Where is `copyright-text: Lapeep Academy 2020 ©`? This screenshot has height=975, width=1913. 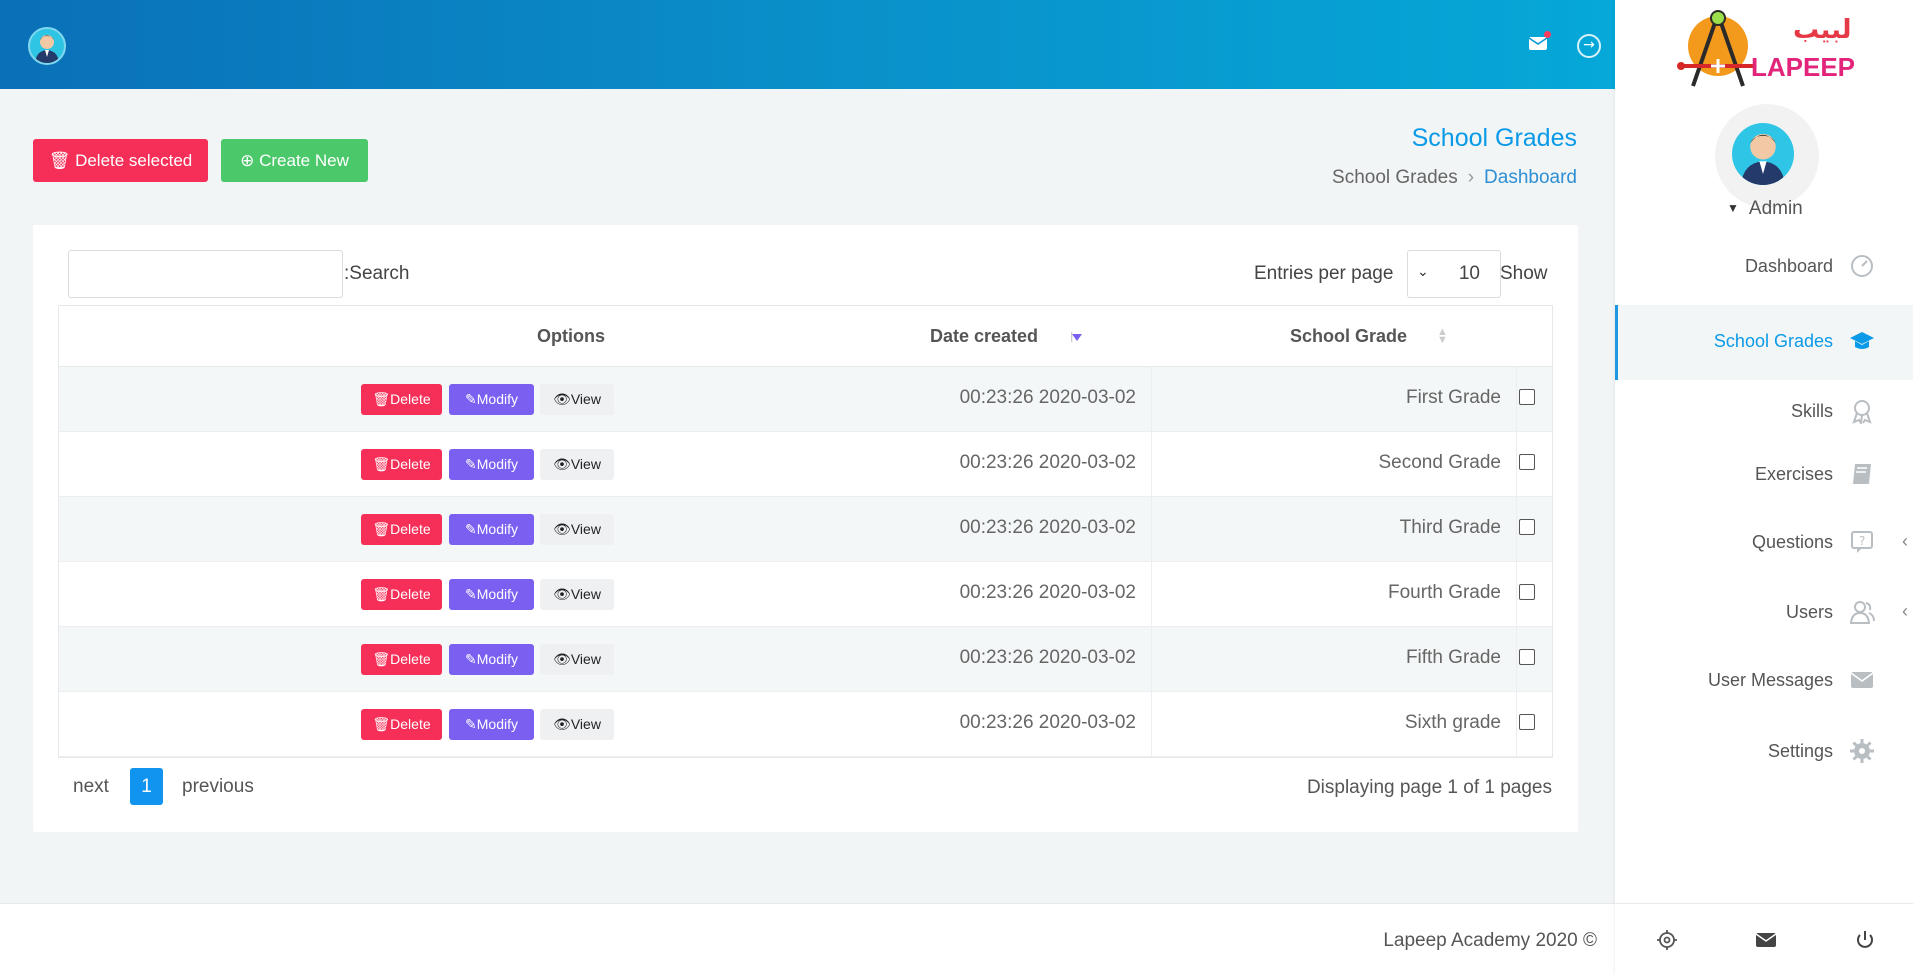 copyright-text: Lapeep Academy 2020 © is located at coordinates (1490, 940).